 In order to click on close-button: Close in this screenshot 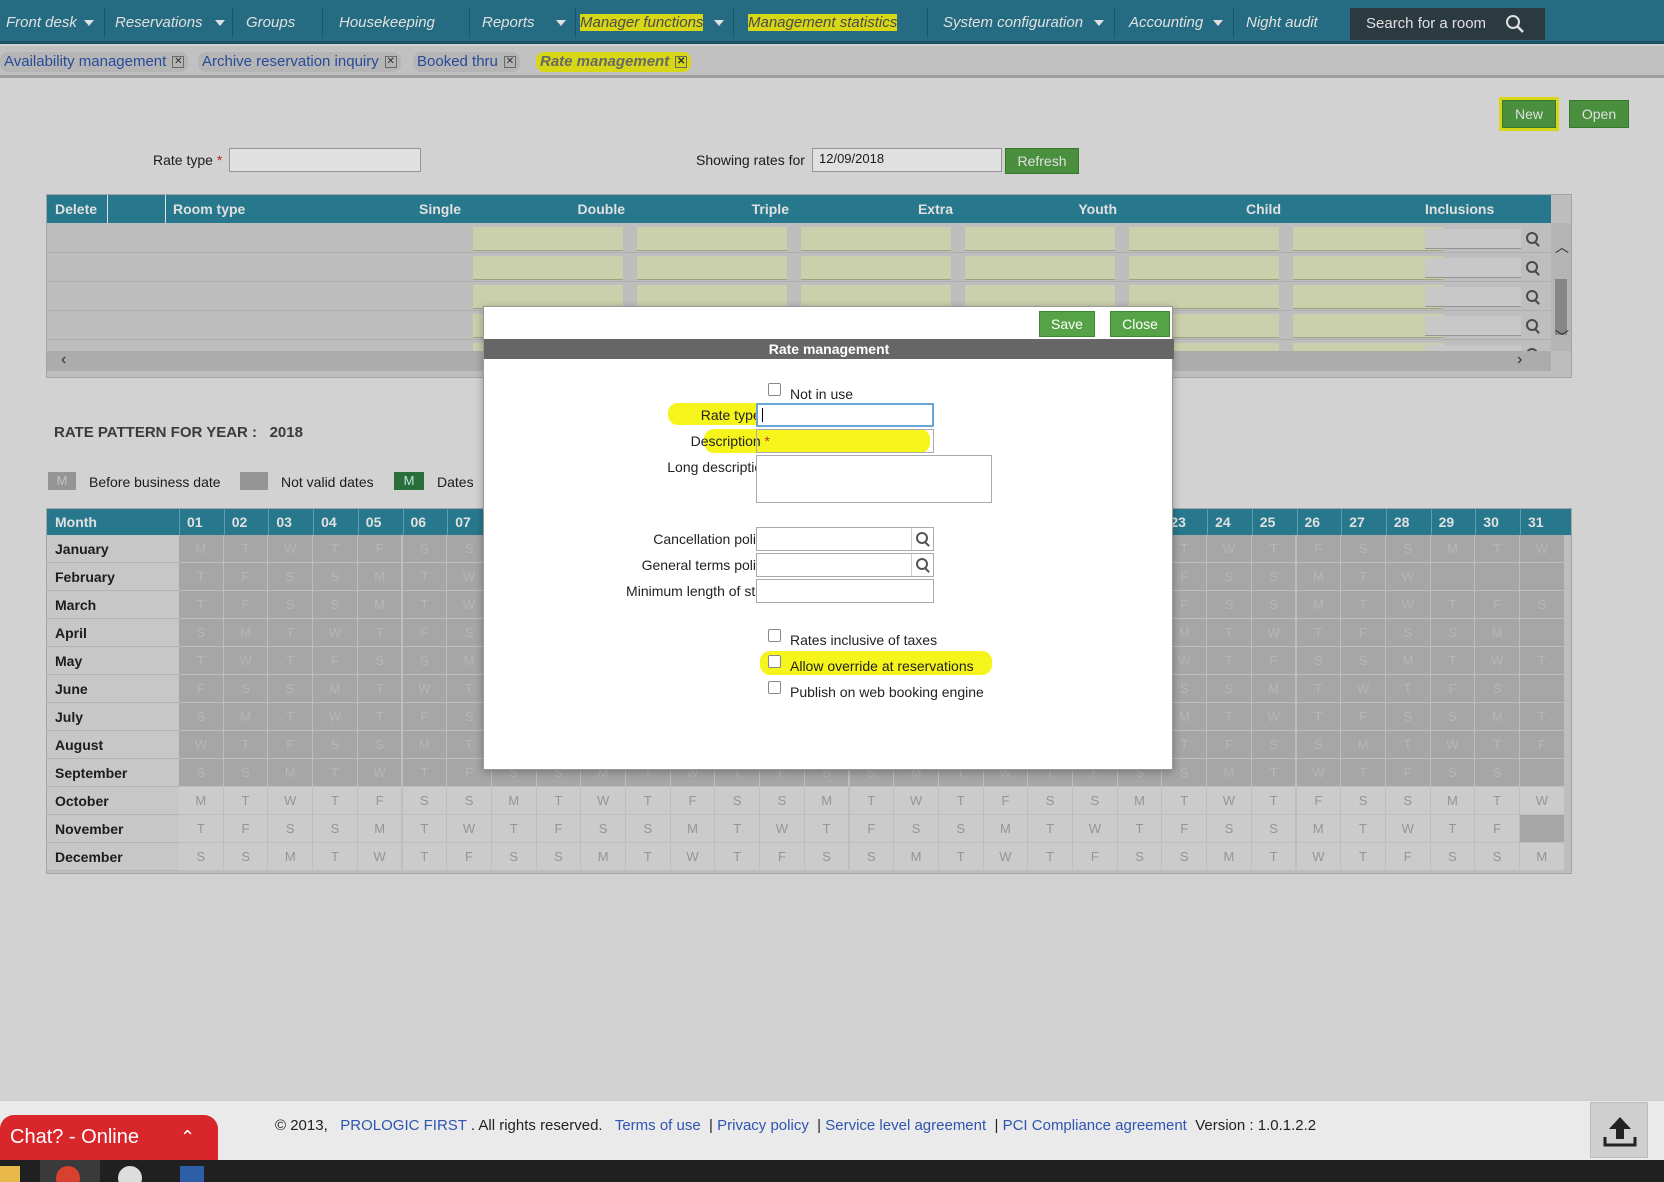, I will do `click(1140, 324)`.